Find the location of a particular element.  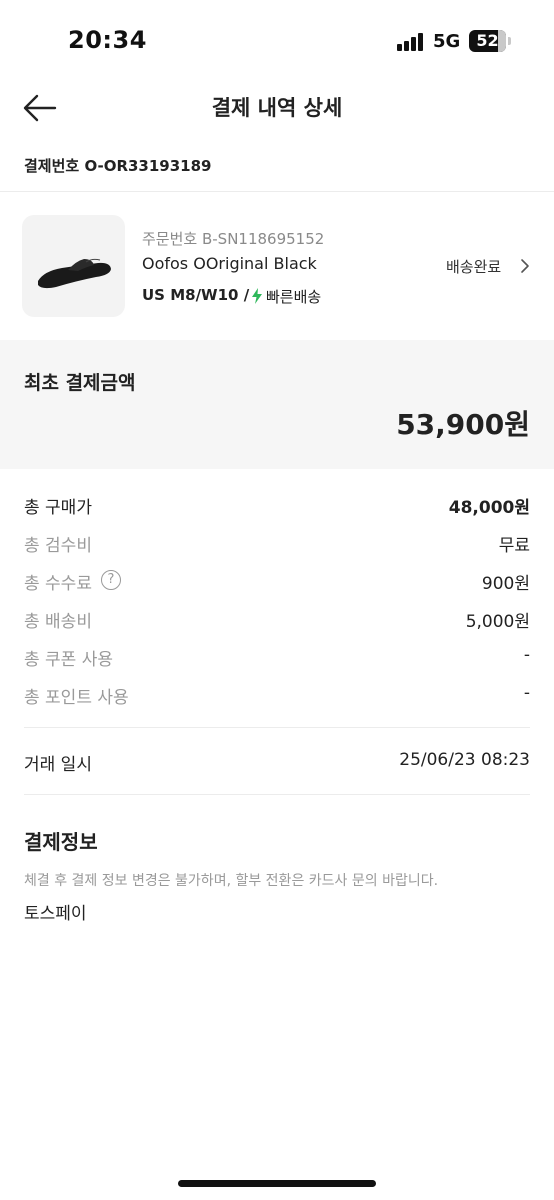

row-label-purchase-price: 총 구매가 is located at coordinates (58, 508).